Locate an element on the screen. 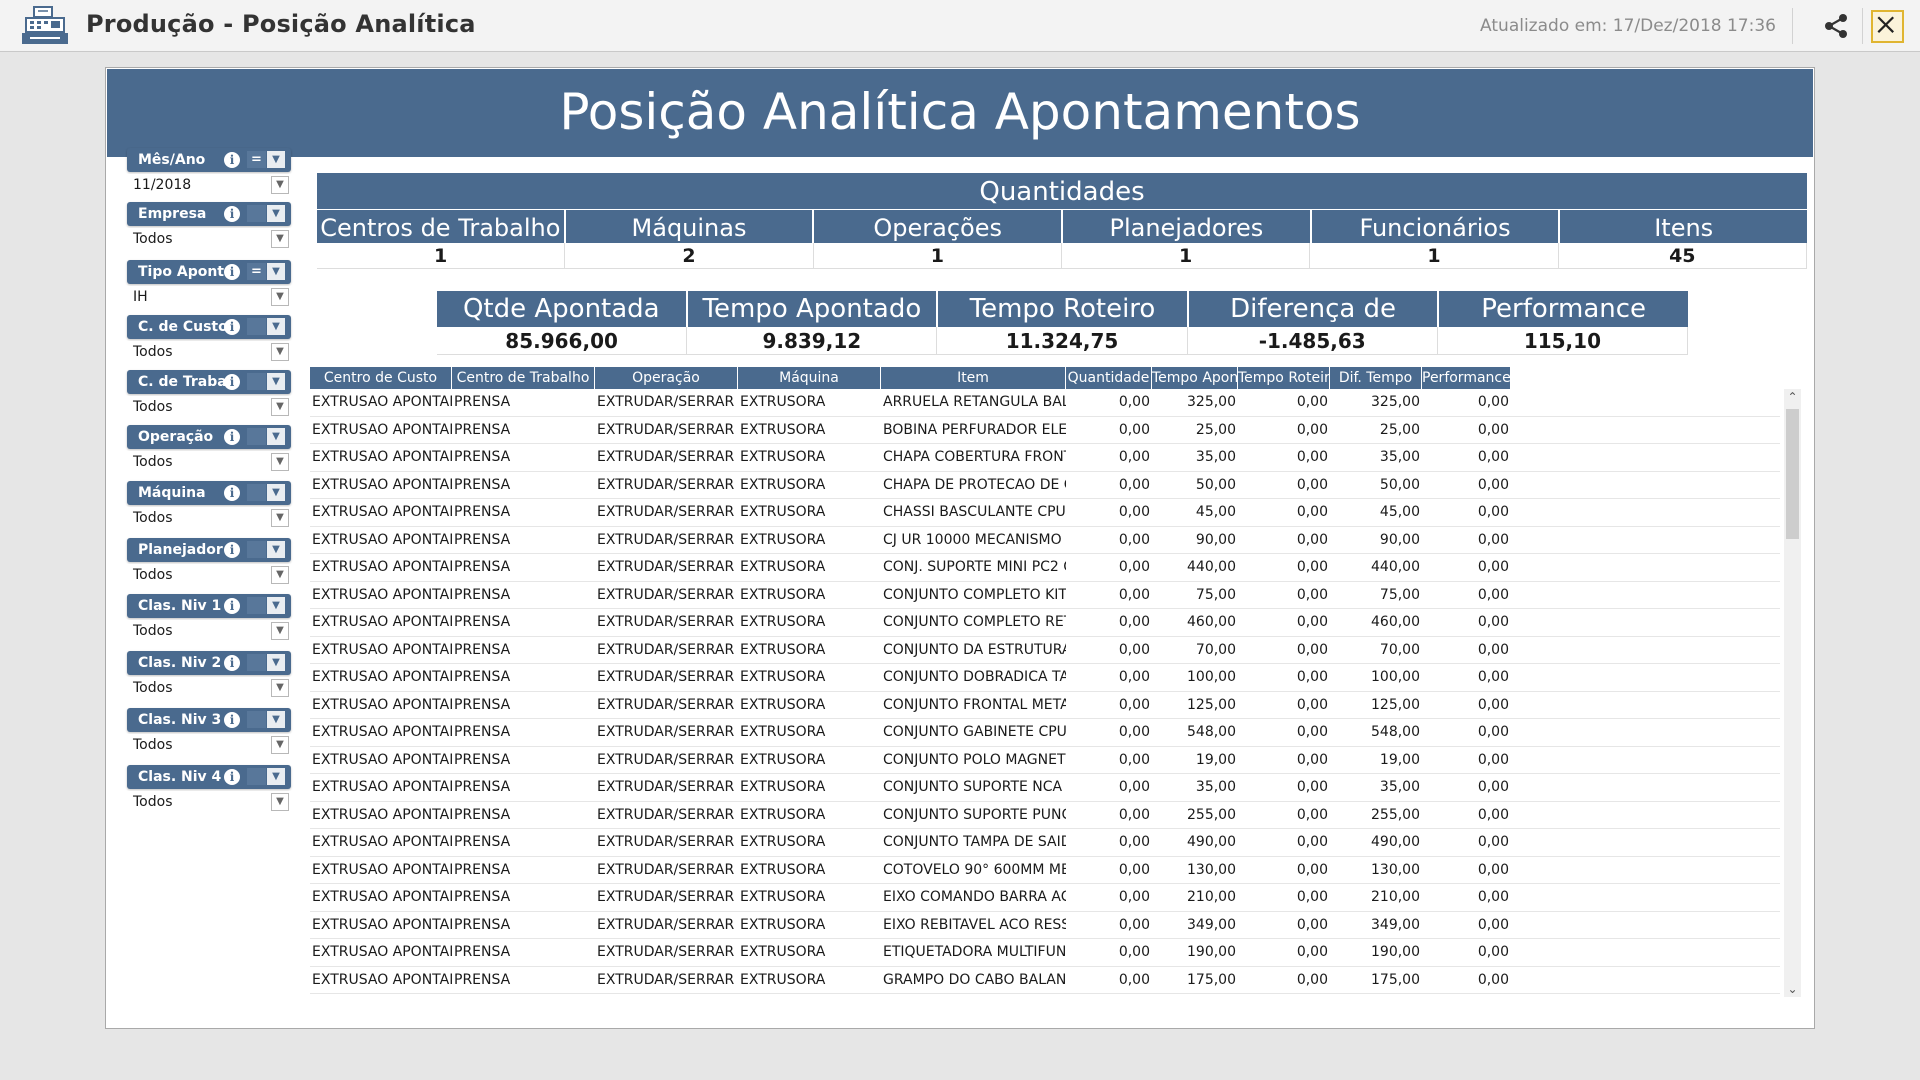  share-icon is located at coordinates (1836, 26).